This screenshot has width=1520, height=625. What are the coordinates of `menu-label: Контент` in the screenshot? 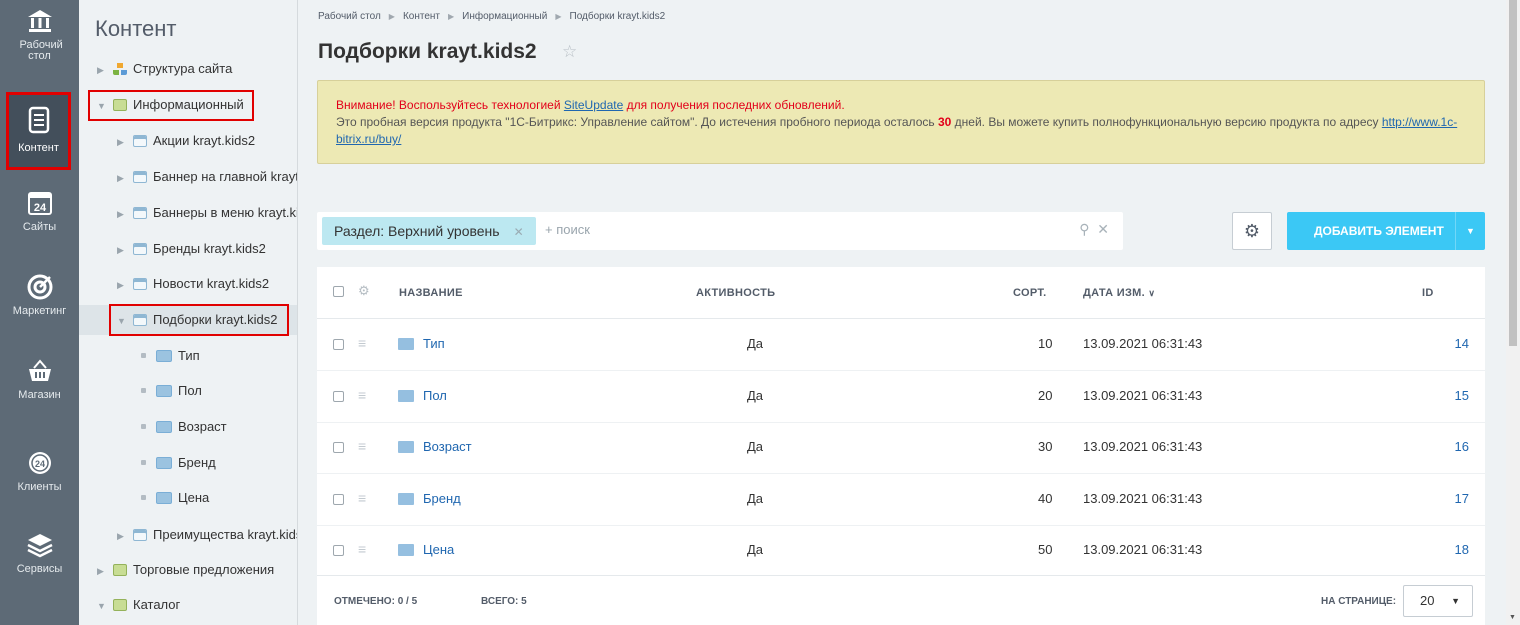 It's located at (38, 148).